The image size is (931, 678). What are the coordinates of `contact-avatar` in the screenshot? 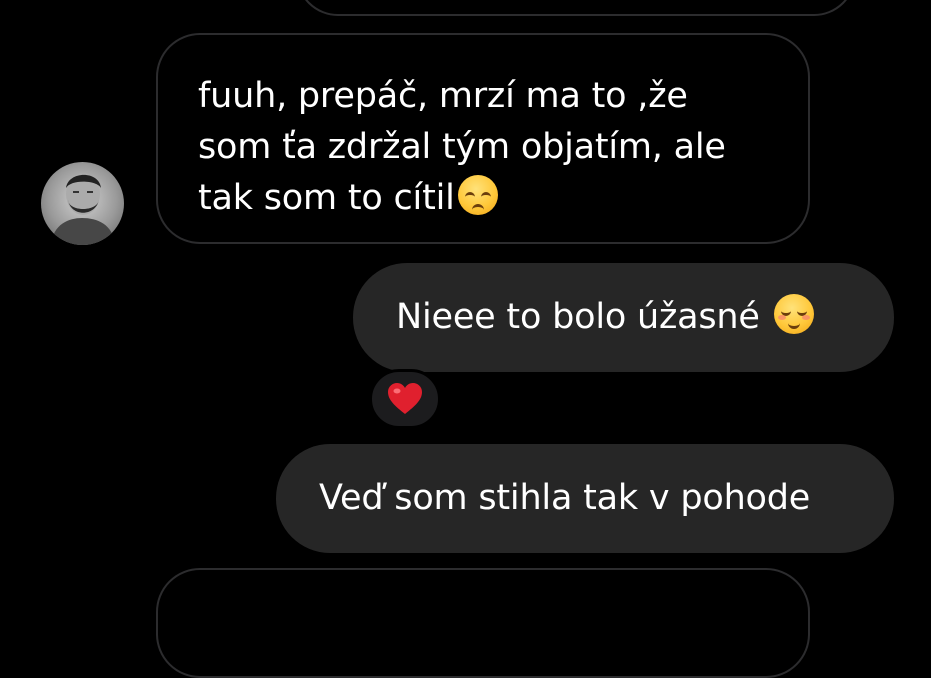 It's located at (82, 203).